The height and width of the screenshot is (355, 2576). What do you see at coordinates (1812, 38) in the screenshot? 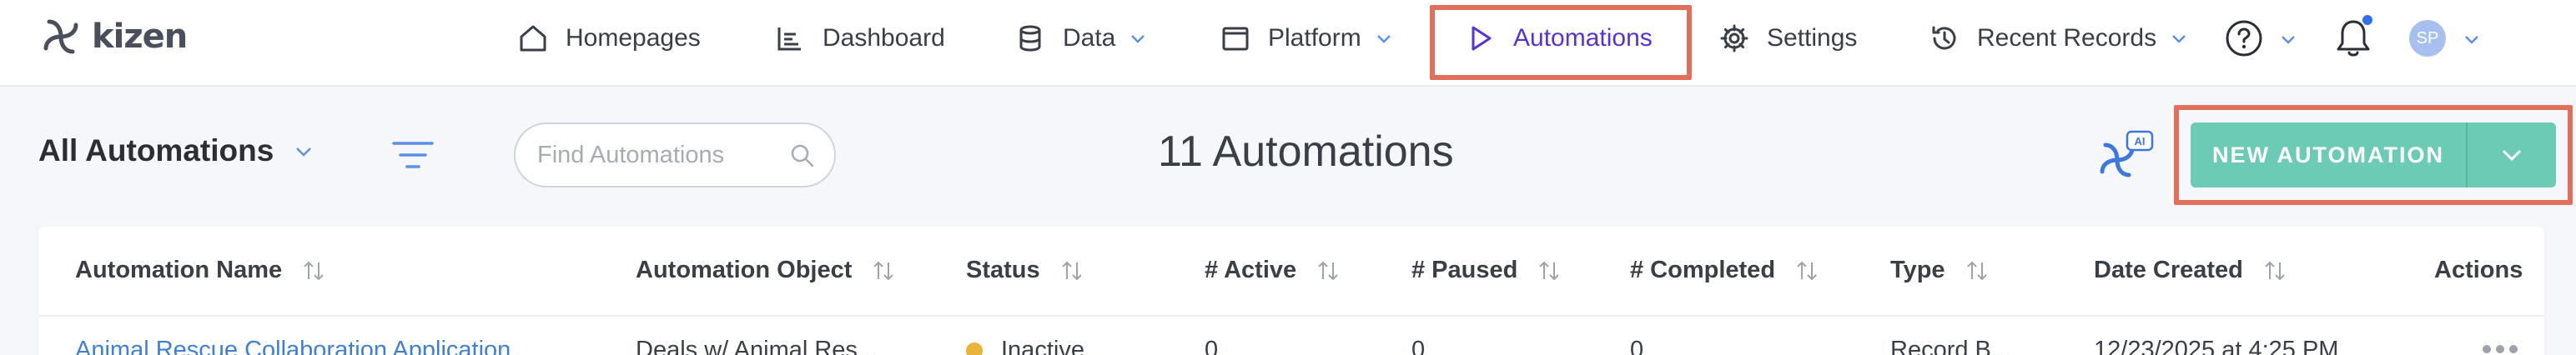
I see `nav-settings-label: Settings` at bounding box center [1812, 38].